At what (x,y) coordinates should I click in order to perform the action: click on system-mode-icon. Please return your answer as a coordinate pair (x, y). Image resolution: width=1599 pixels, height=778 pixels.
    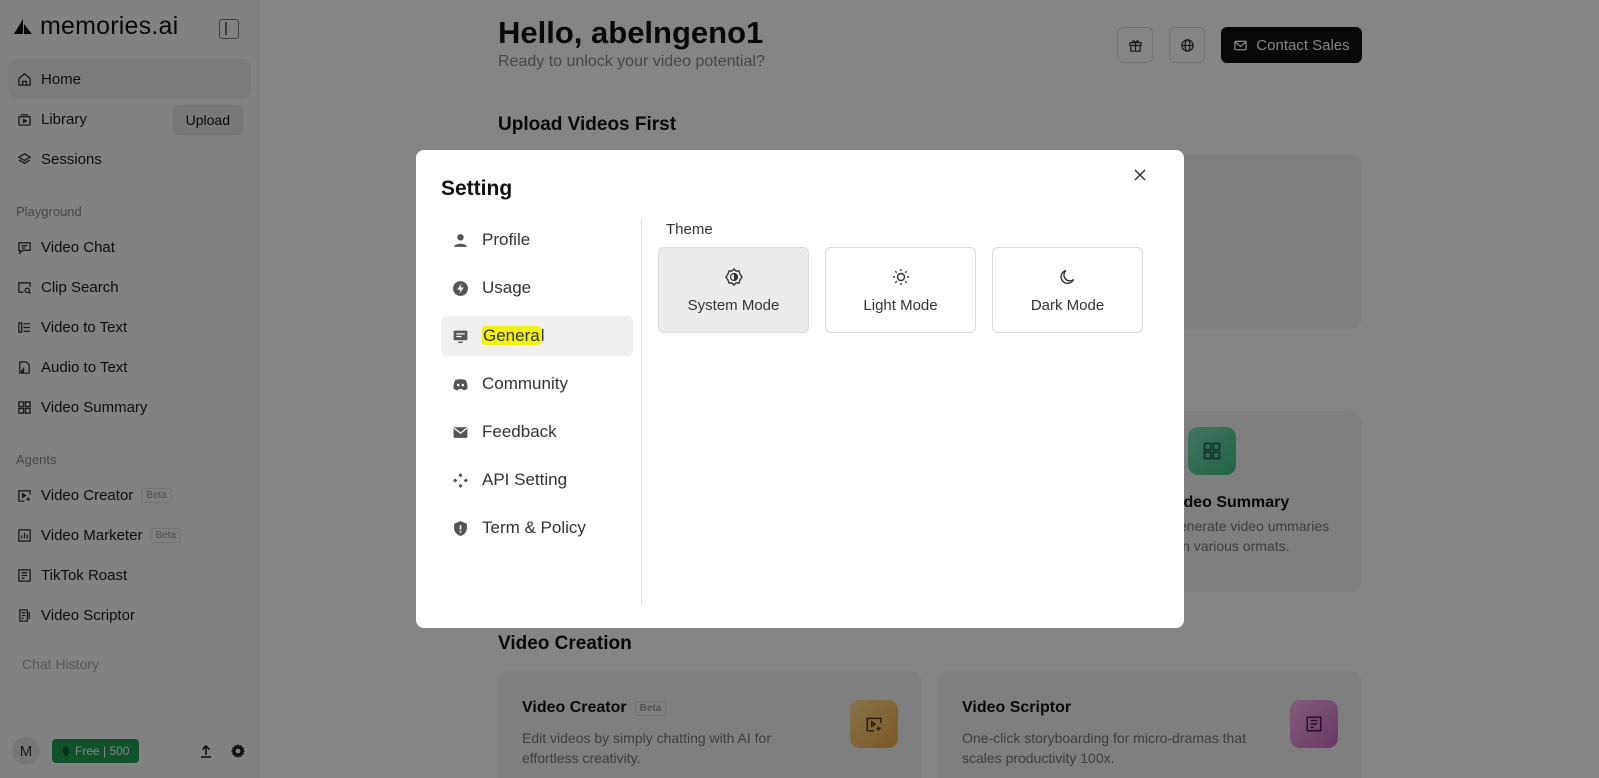
    Looking at the image, I should click on (733, 276).